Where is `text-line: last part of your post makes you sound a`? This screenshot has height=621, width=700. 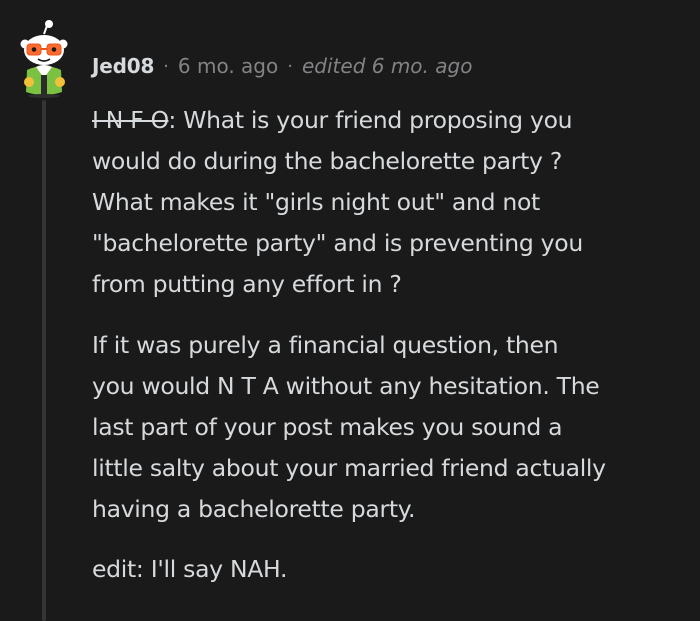
text-line: last part of your post makes you sound a is located at coordinates (327, 427).